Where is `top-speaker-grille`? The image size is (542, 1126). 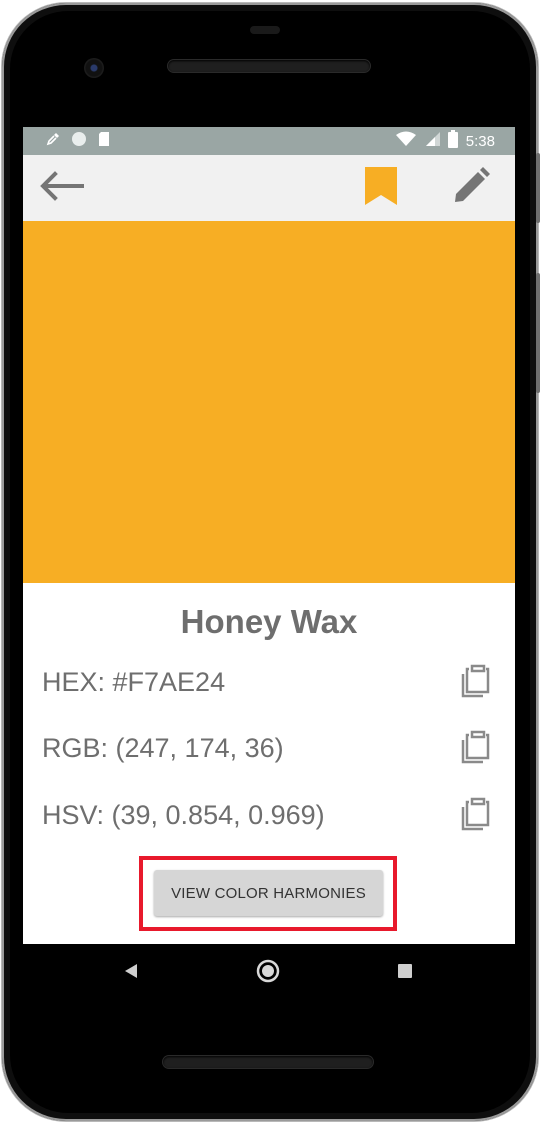
top-speaker-grille is located at coordinates (269, 66).